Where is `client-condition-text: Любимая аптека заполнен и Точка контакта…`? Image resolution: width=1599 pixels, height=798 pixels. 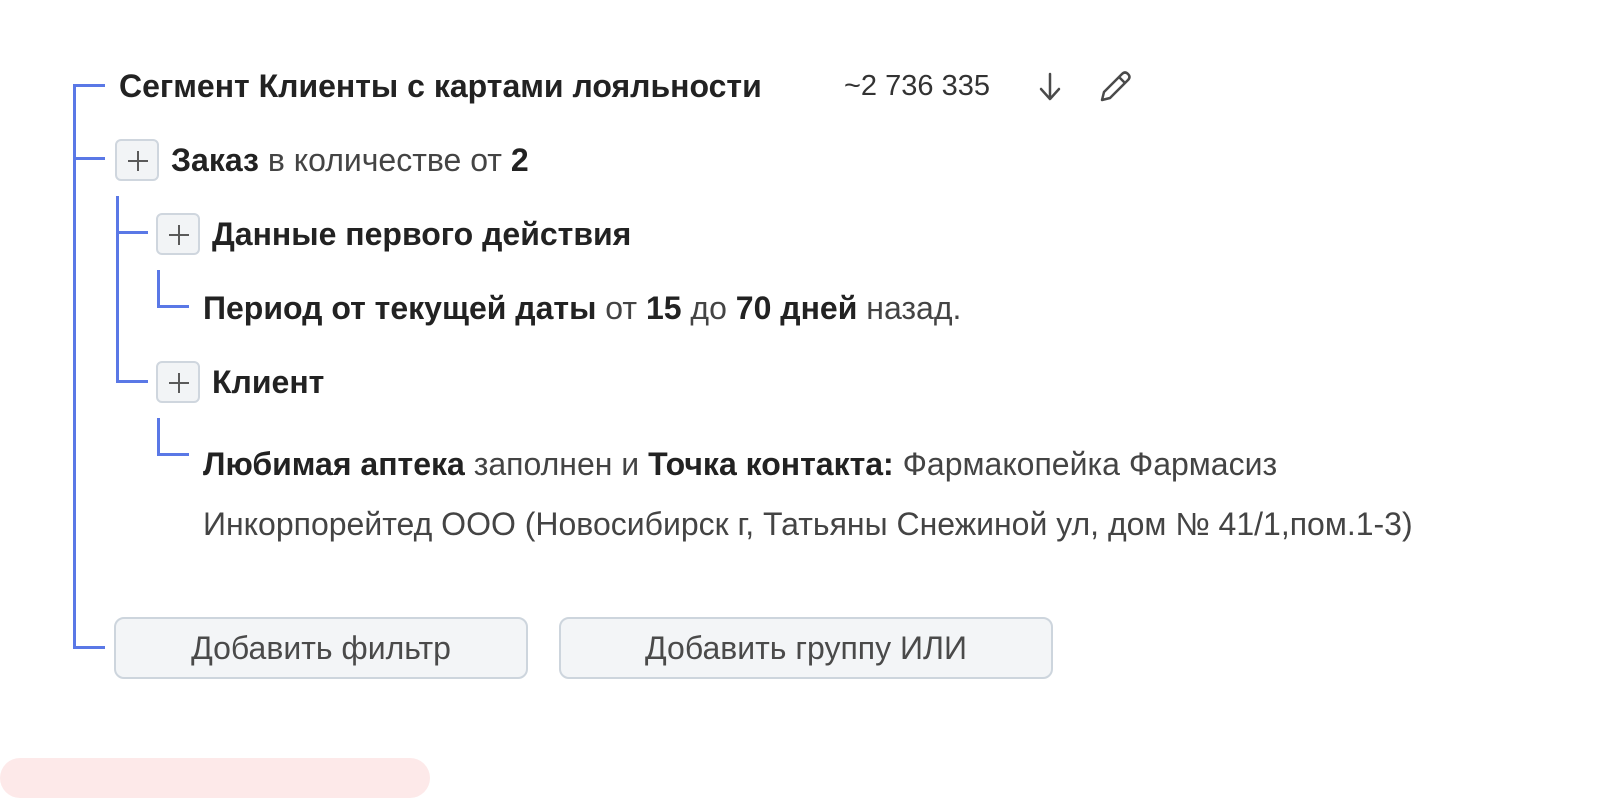 client-condition-text: Любимая аптека заполнен и Точка контакта… is located at coordinates (813, 494).